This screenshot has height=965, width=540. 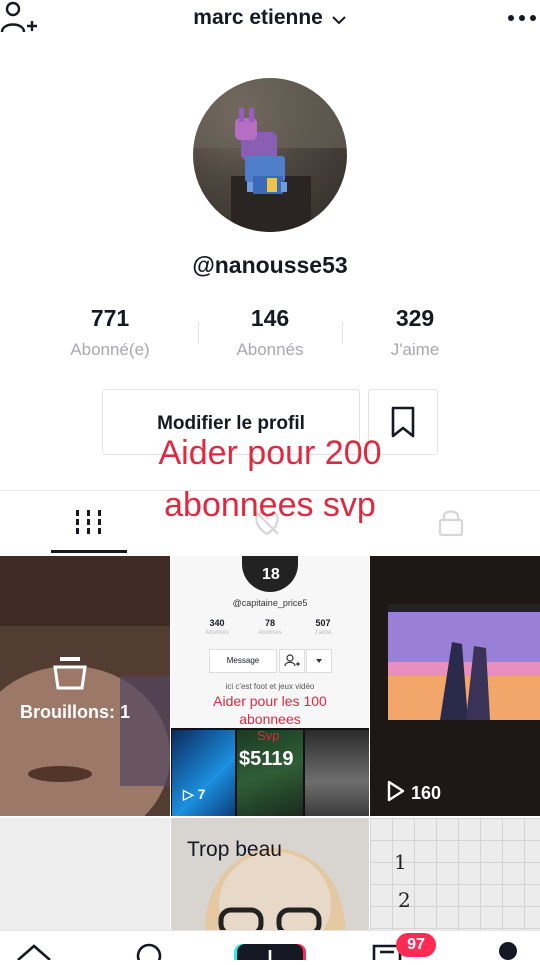 What do you see at coordinates (270, 265) in the screenshot?
I see `profile-username: @nanousse53` at bounding box center [270, 265].